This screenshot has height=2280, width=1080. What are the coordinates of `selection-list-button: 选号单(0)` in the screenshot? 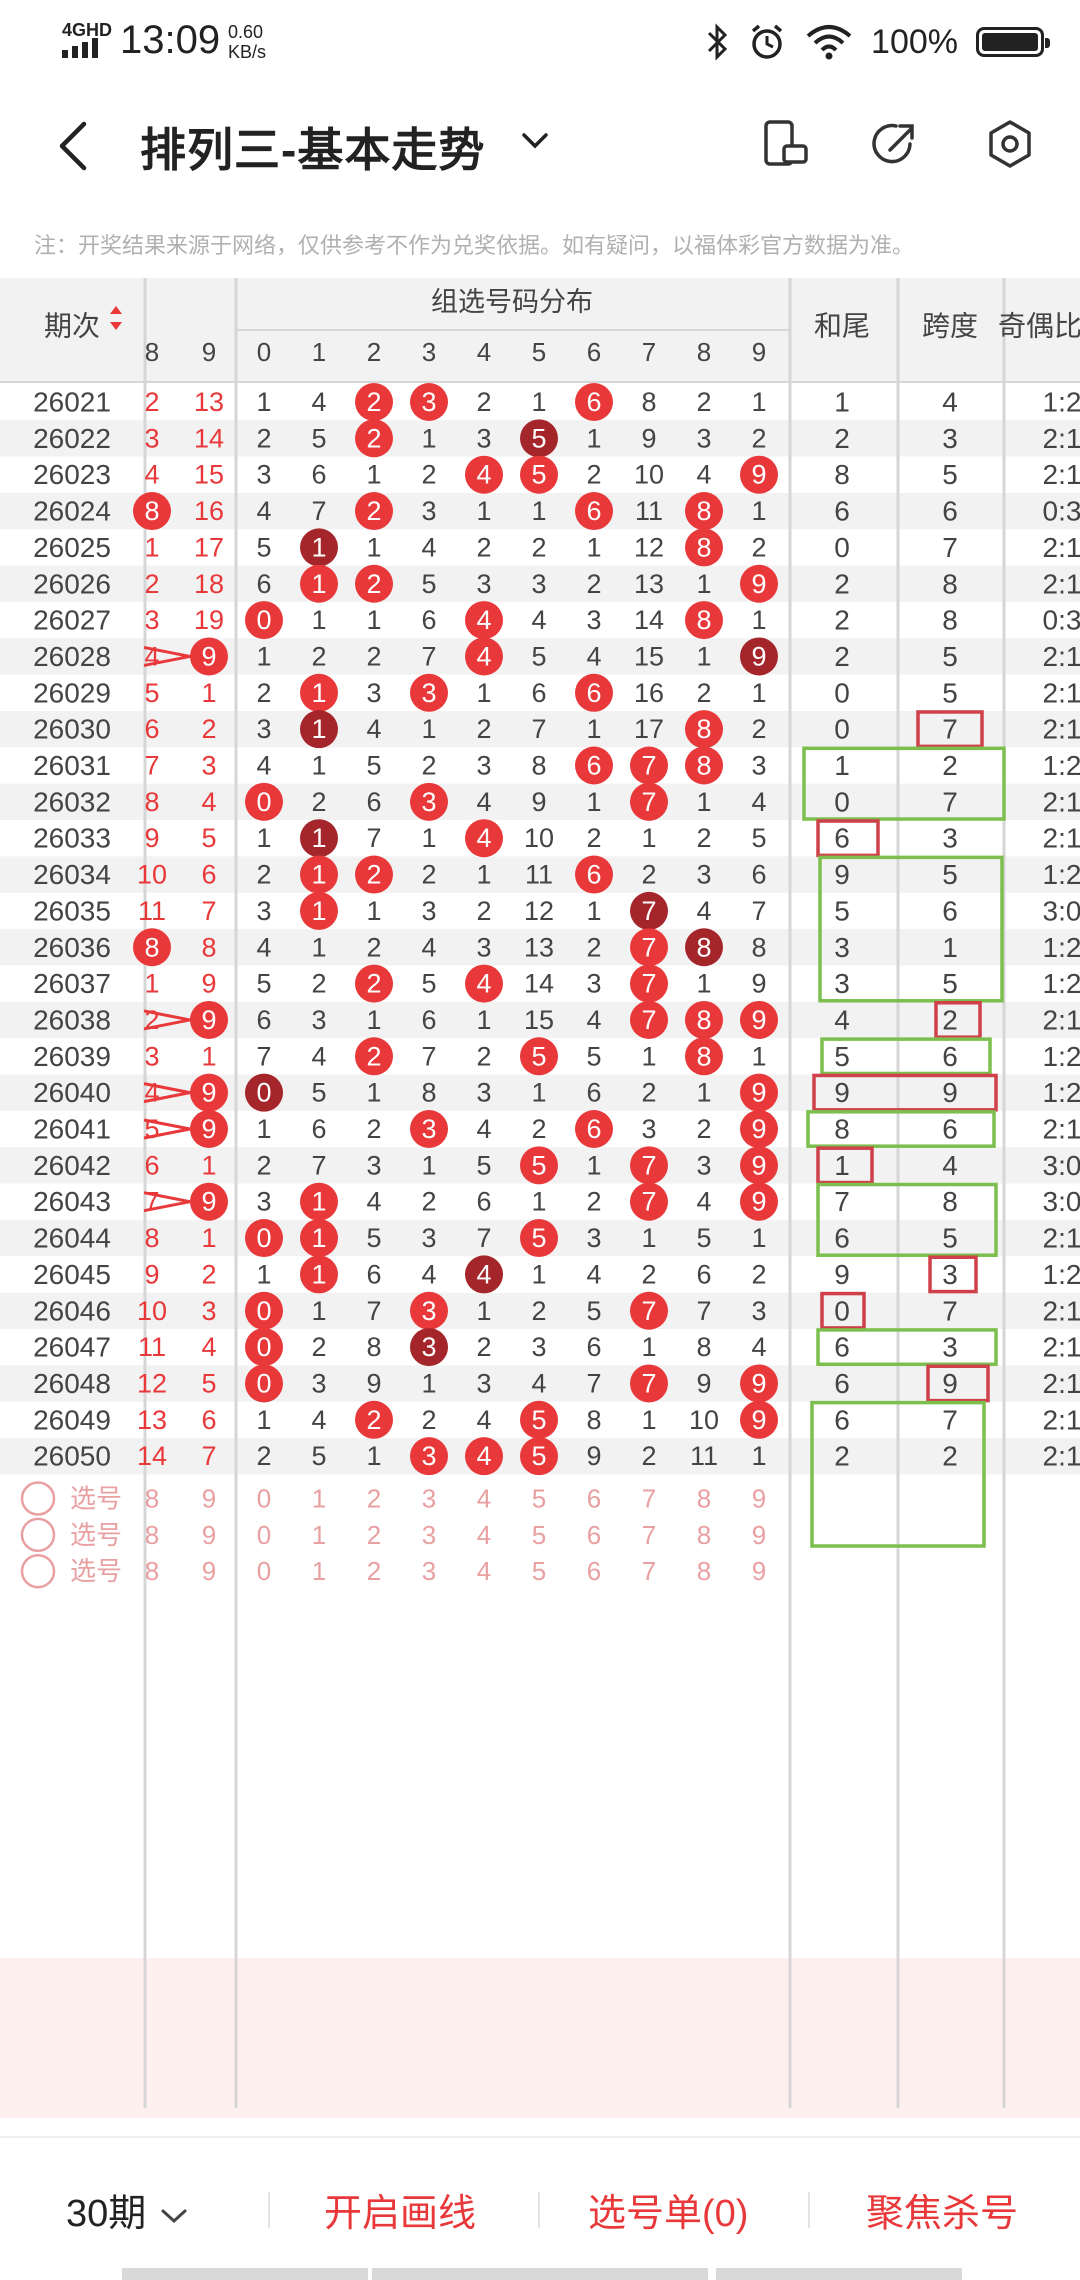 It's located at (668, 2209).